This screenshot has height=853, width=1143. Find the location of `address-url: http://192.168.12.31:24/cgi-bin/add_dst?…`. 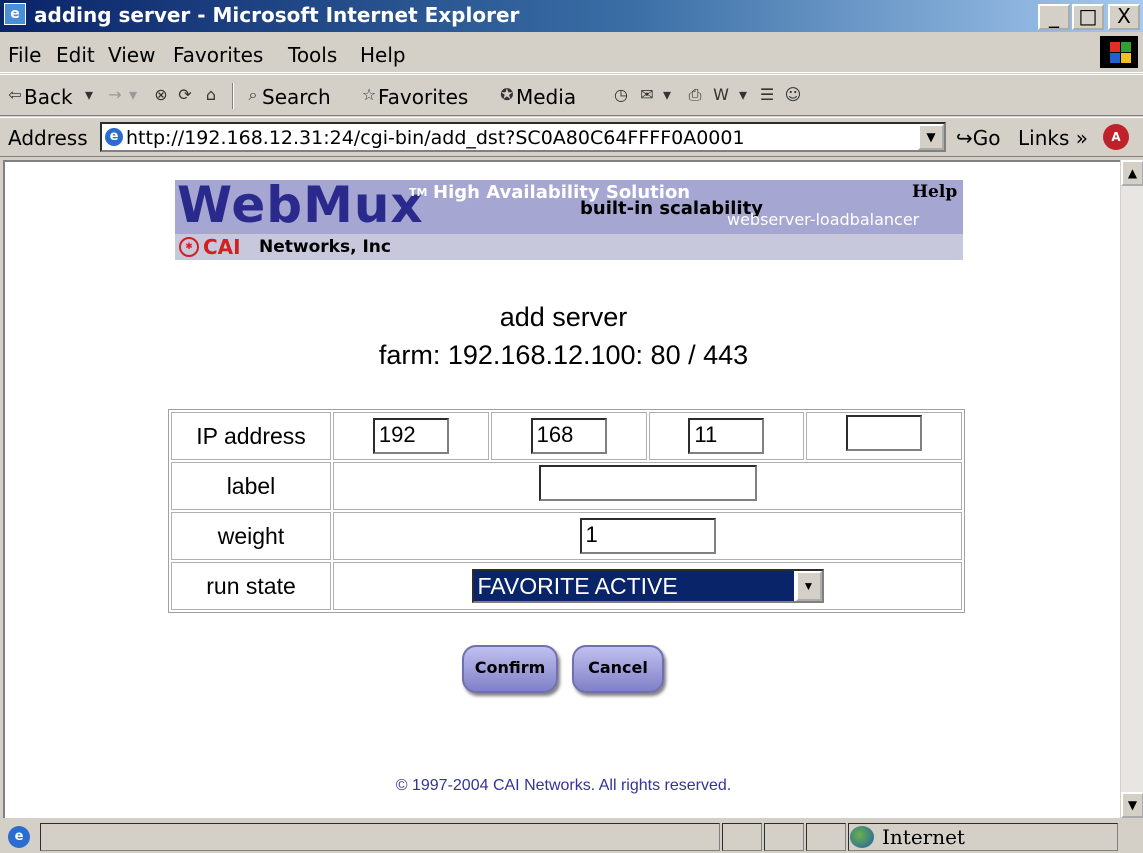

address-url: http://192.168.12.31:24/cgi-bin/add_dst?… is located at coordinates (435, 138).